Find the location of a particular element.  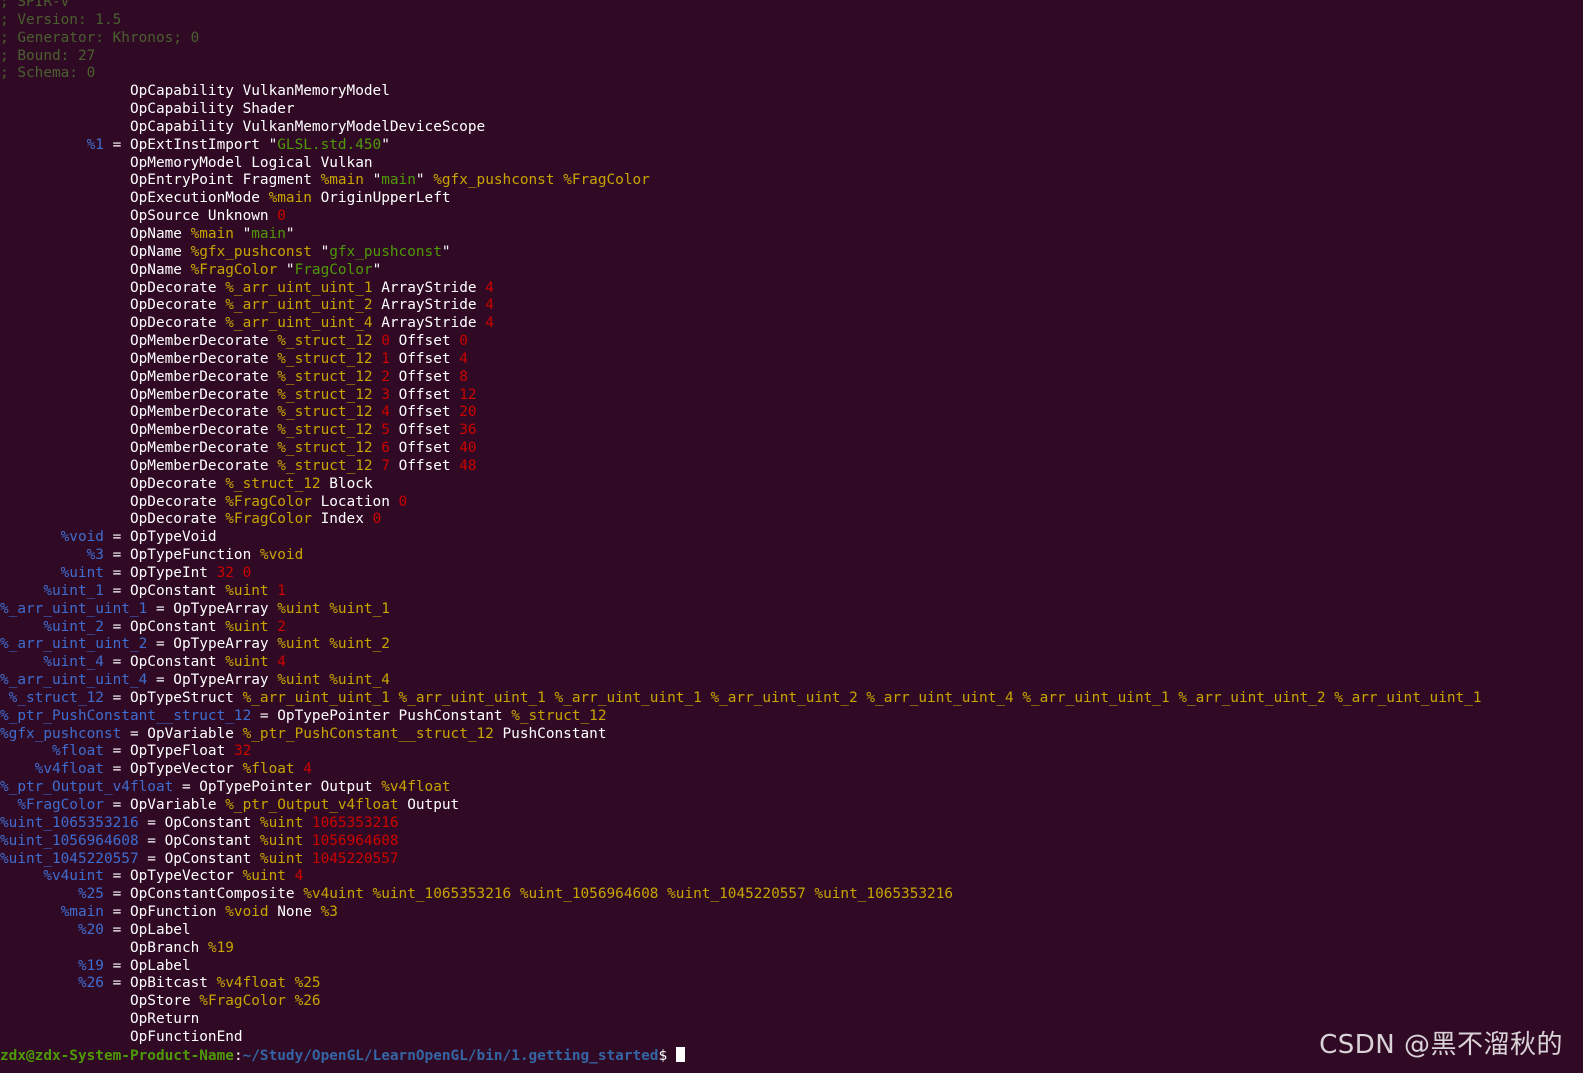

token-plain: OpEntryPoint Fragment is located at coordinates (160, 180).